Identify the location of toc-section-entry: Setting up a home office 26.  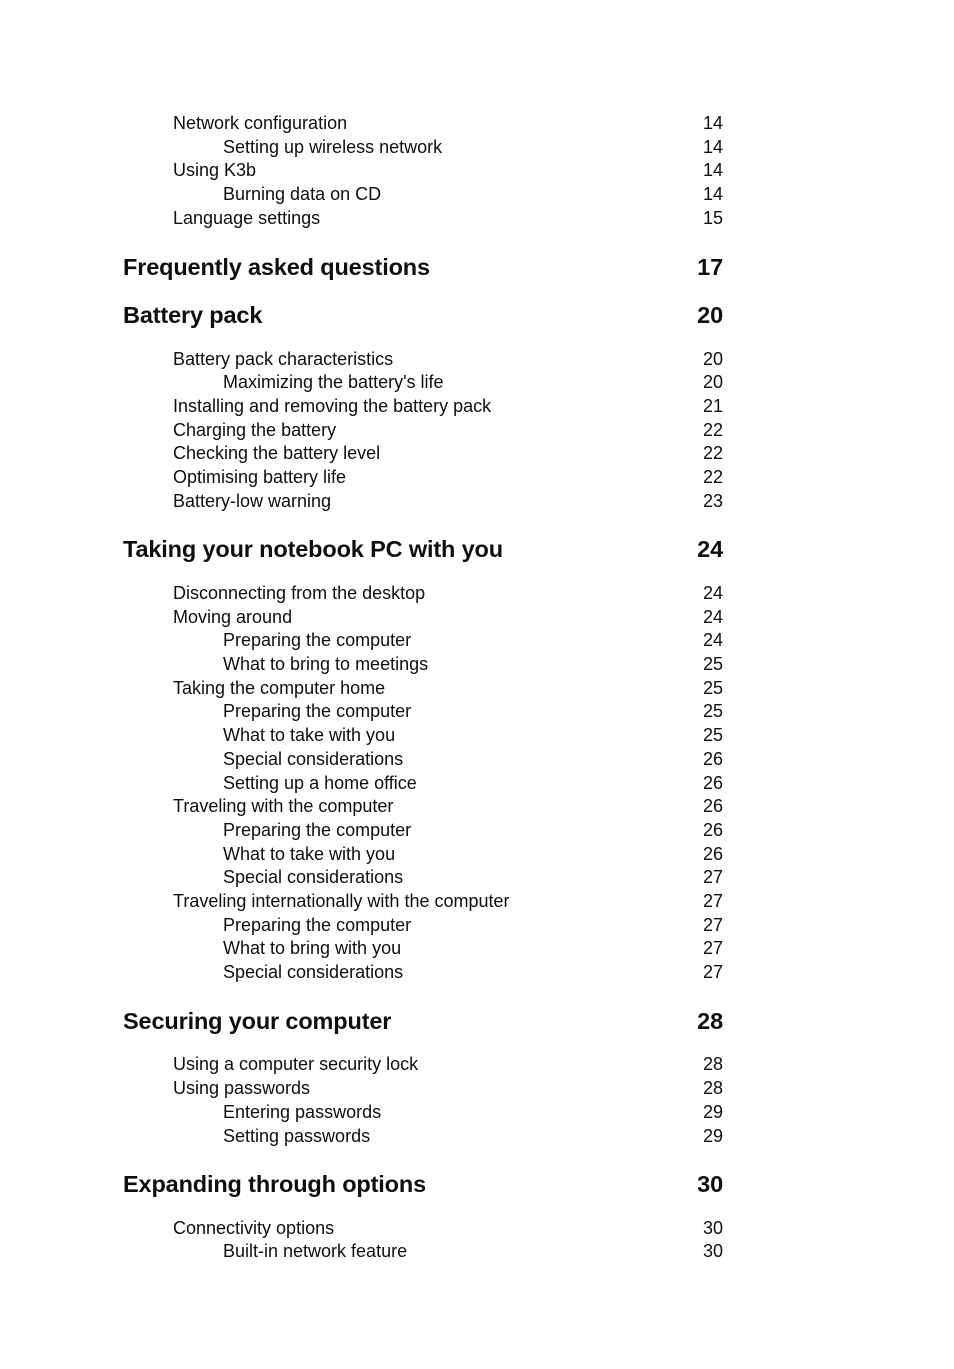
(423, 784).